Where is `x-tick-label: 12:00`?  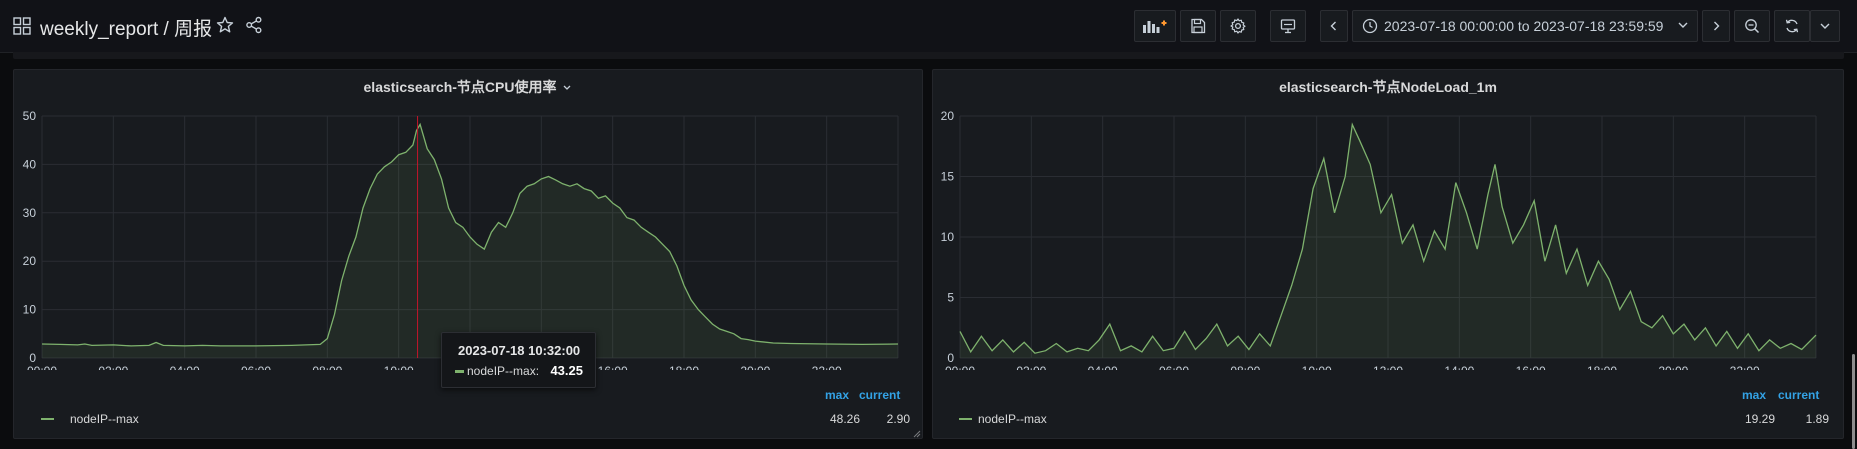 x-tick-label: 12:00 is located at coordinates (1388, 367).